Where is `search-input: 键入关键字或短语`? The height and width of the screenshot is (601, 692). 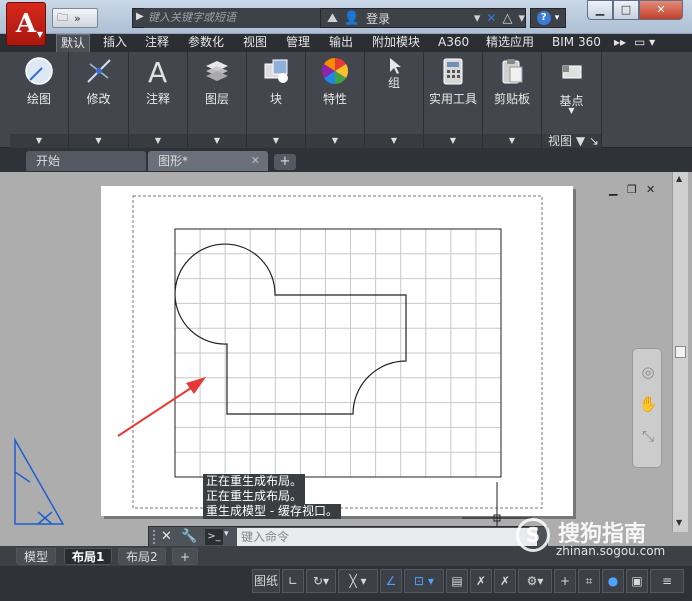
search-input: 键入关键字或短语 is located at coordinates (232, 18).